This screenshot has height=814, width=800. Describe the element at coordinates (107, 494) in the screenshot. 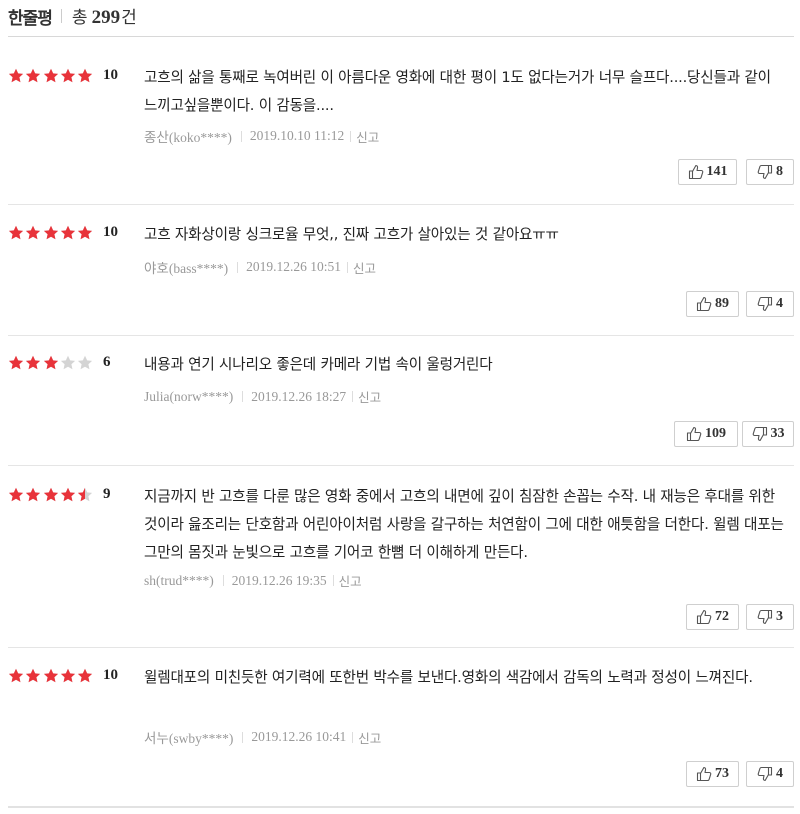

I see `review-score: 9` at that location.